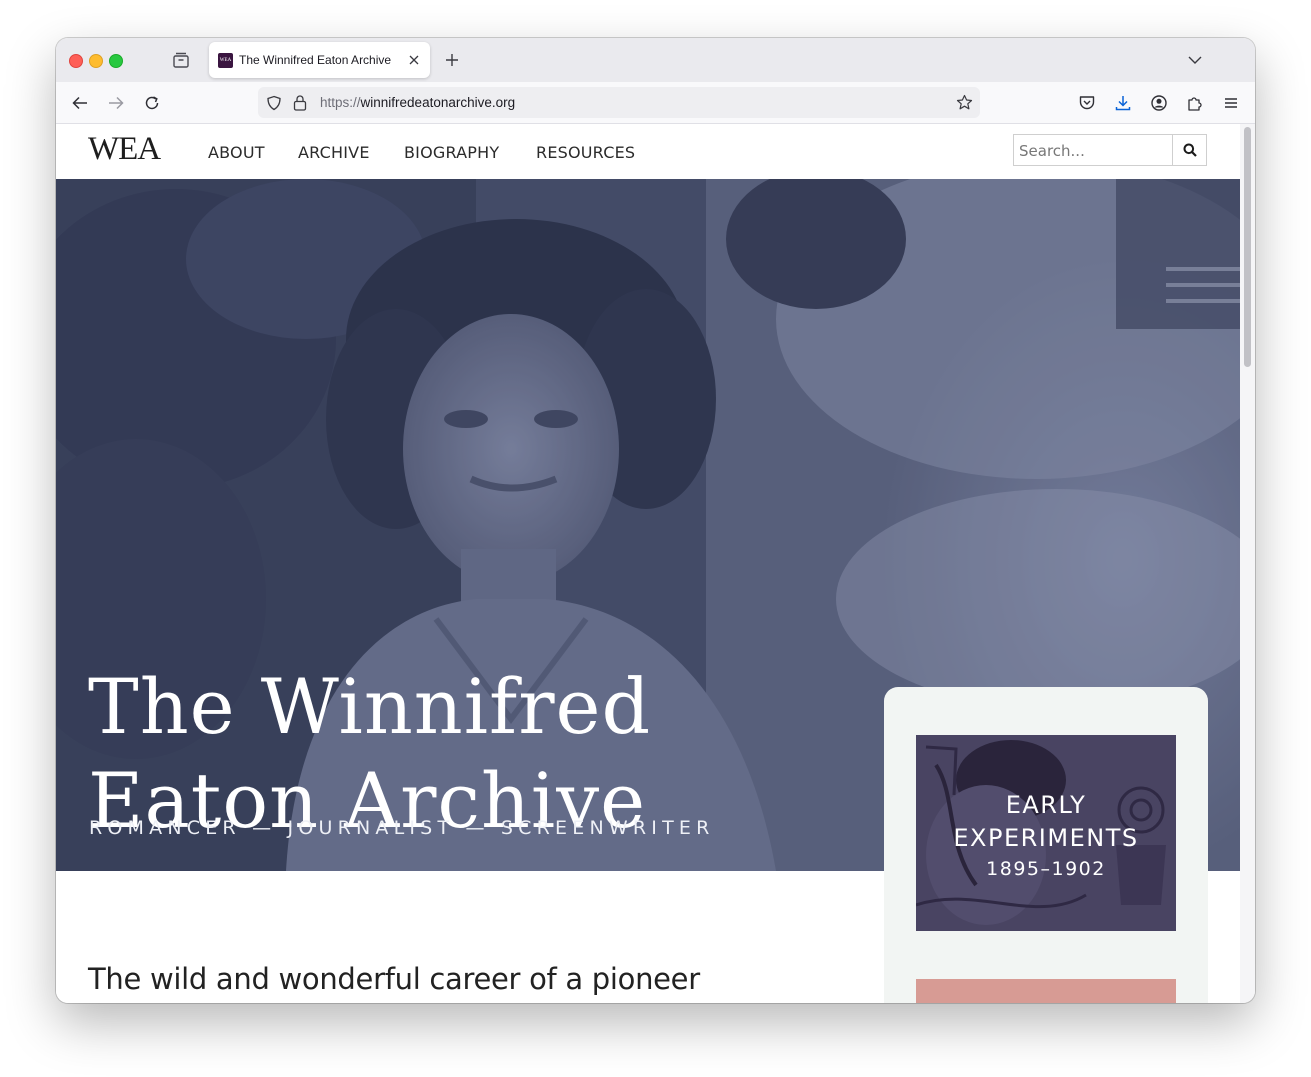 The width and height of the screenshot is (1311, 1077). I want to click on url-text: https://winnifredeatonarchive.org, so click(417, 102).